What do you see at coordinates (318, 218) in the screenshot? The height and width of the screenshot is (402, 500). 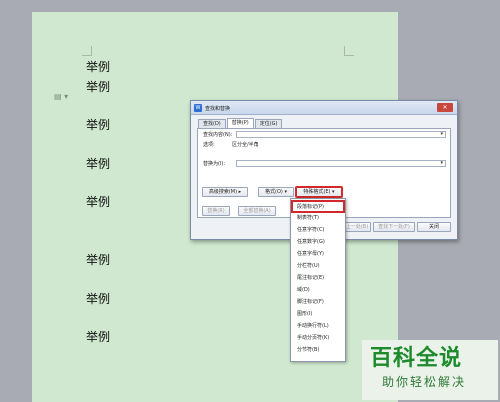 I see `menu-item-tab: 制表符(T)` at bounding box center [318, 218].